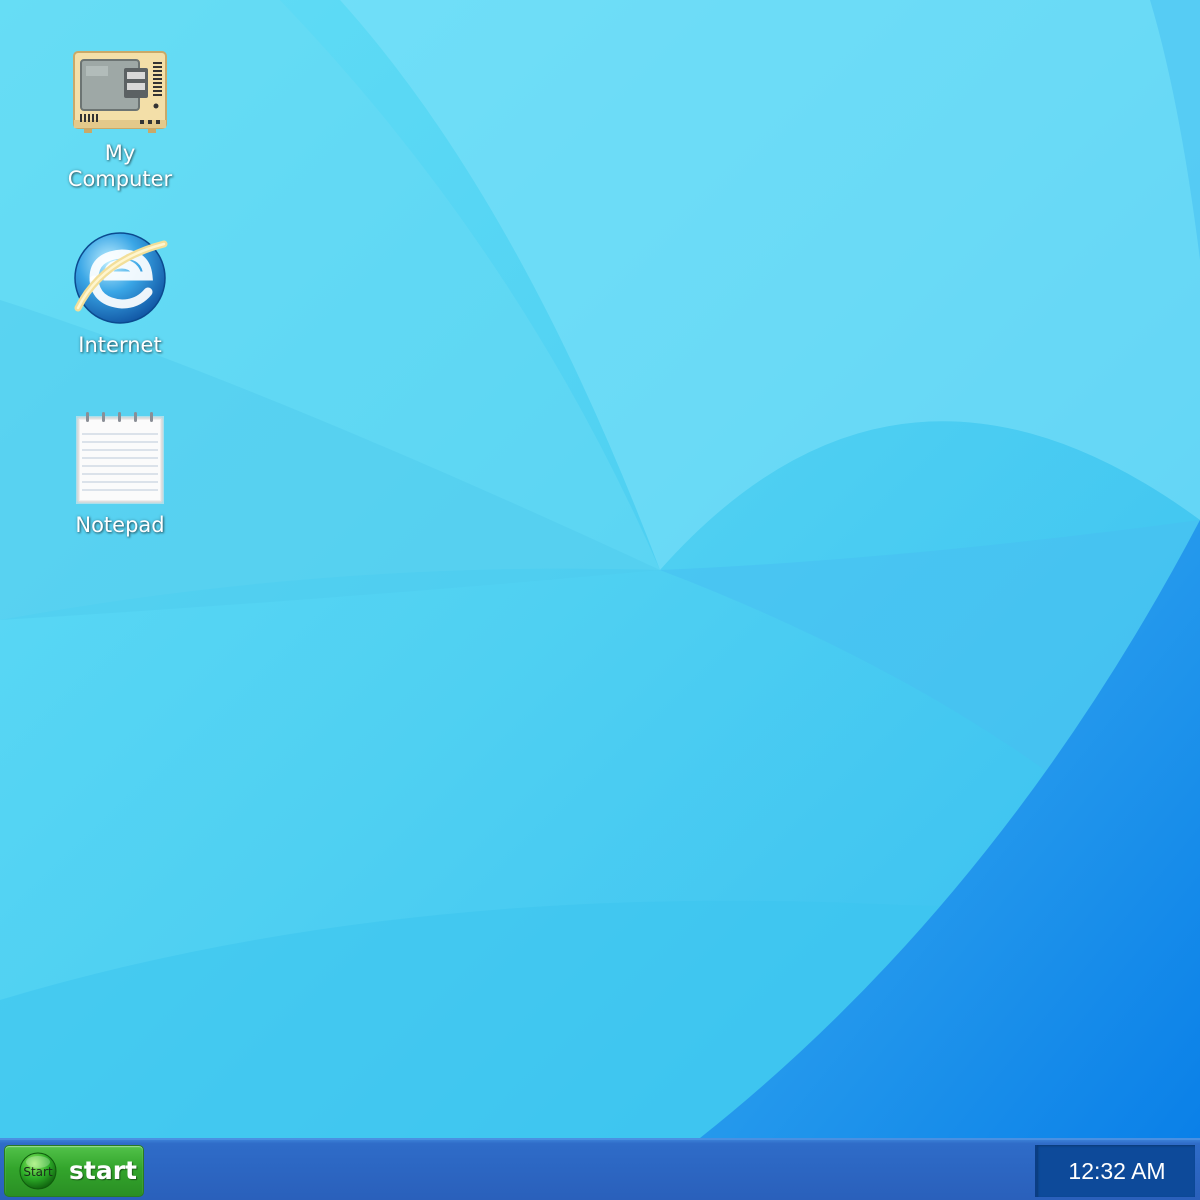 This screenshot has height=1200, width=1200. What do you see at coordinates (120, 345) in the screenshot?
I see `desktop-icon-label: Internet` at bounding box center [120, 345].